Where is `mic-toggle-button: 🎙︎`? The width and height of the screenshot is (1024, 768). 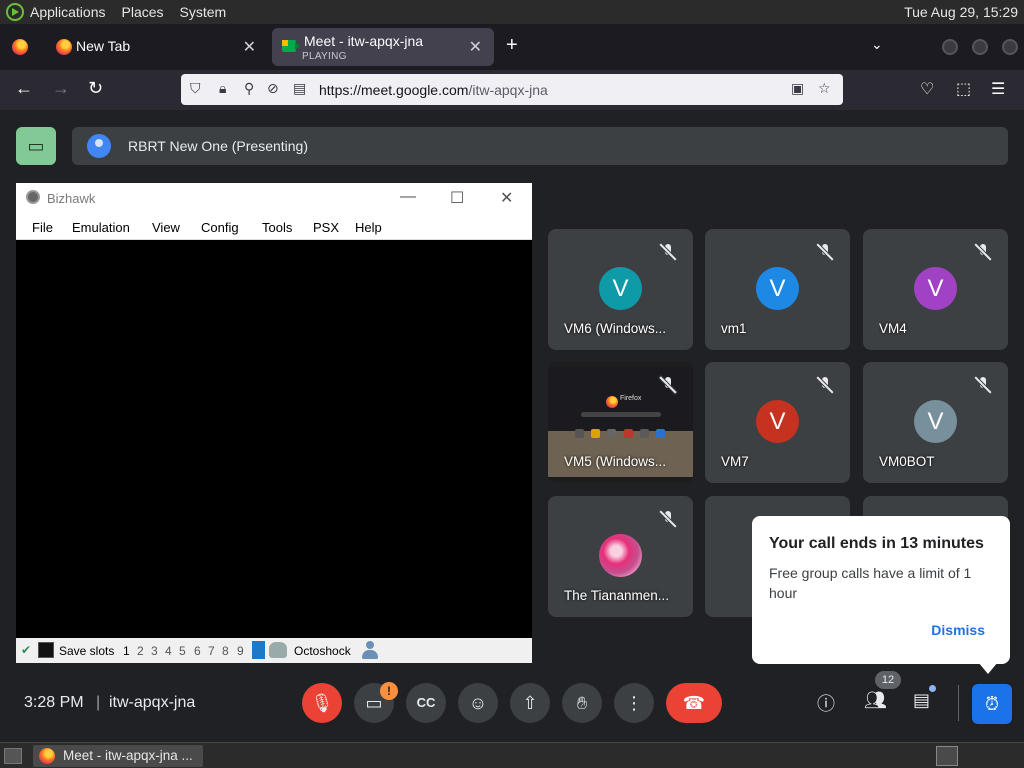 mic-toggle-button: 🎙︎ is located at coordinates (322, 703).